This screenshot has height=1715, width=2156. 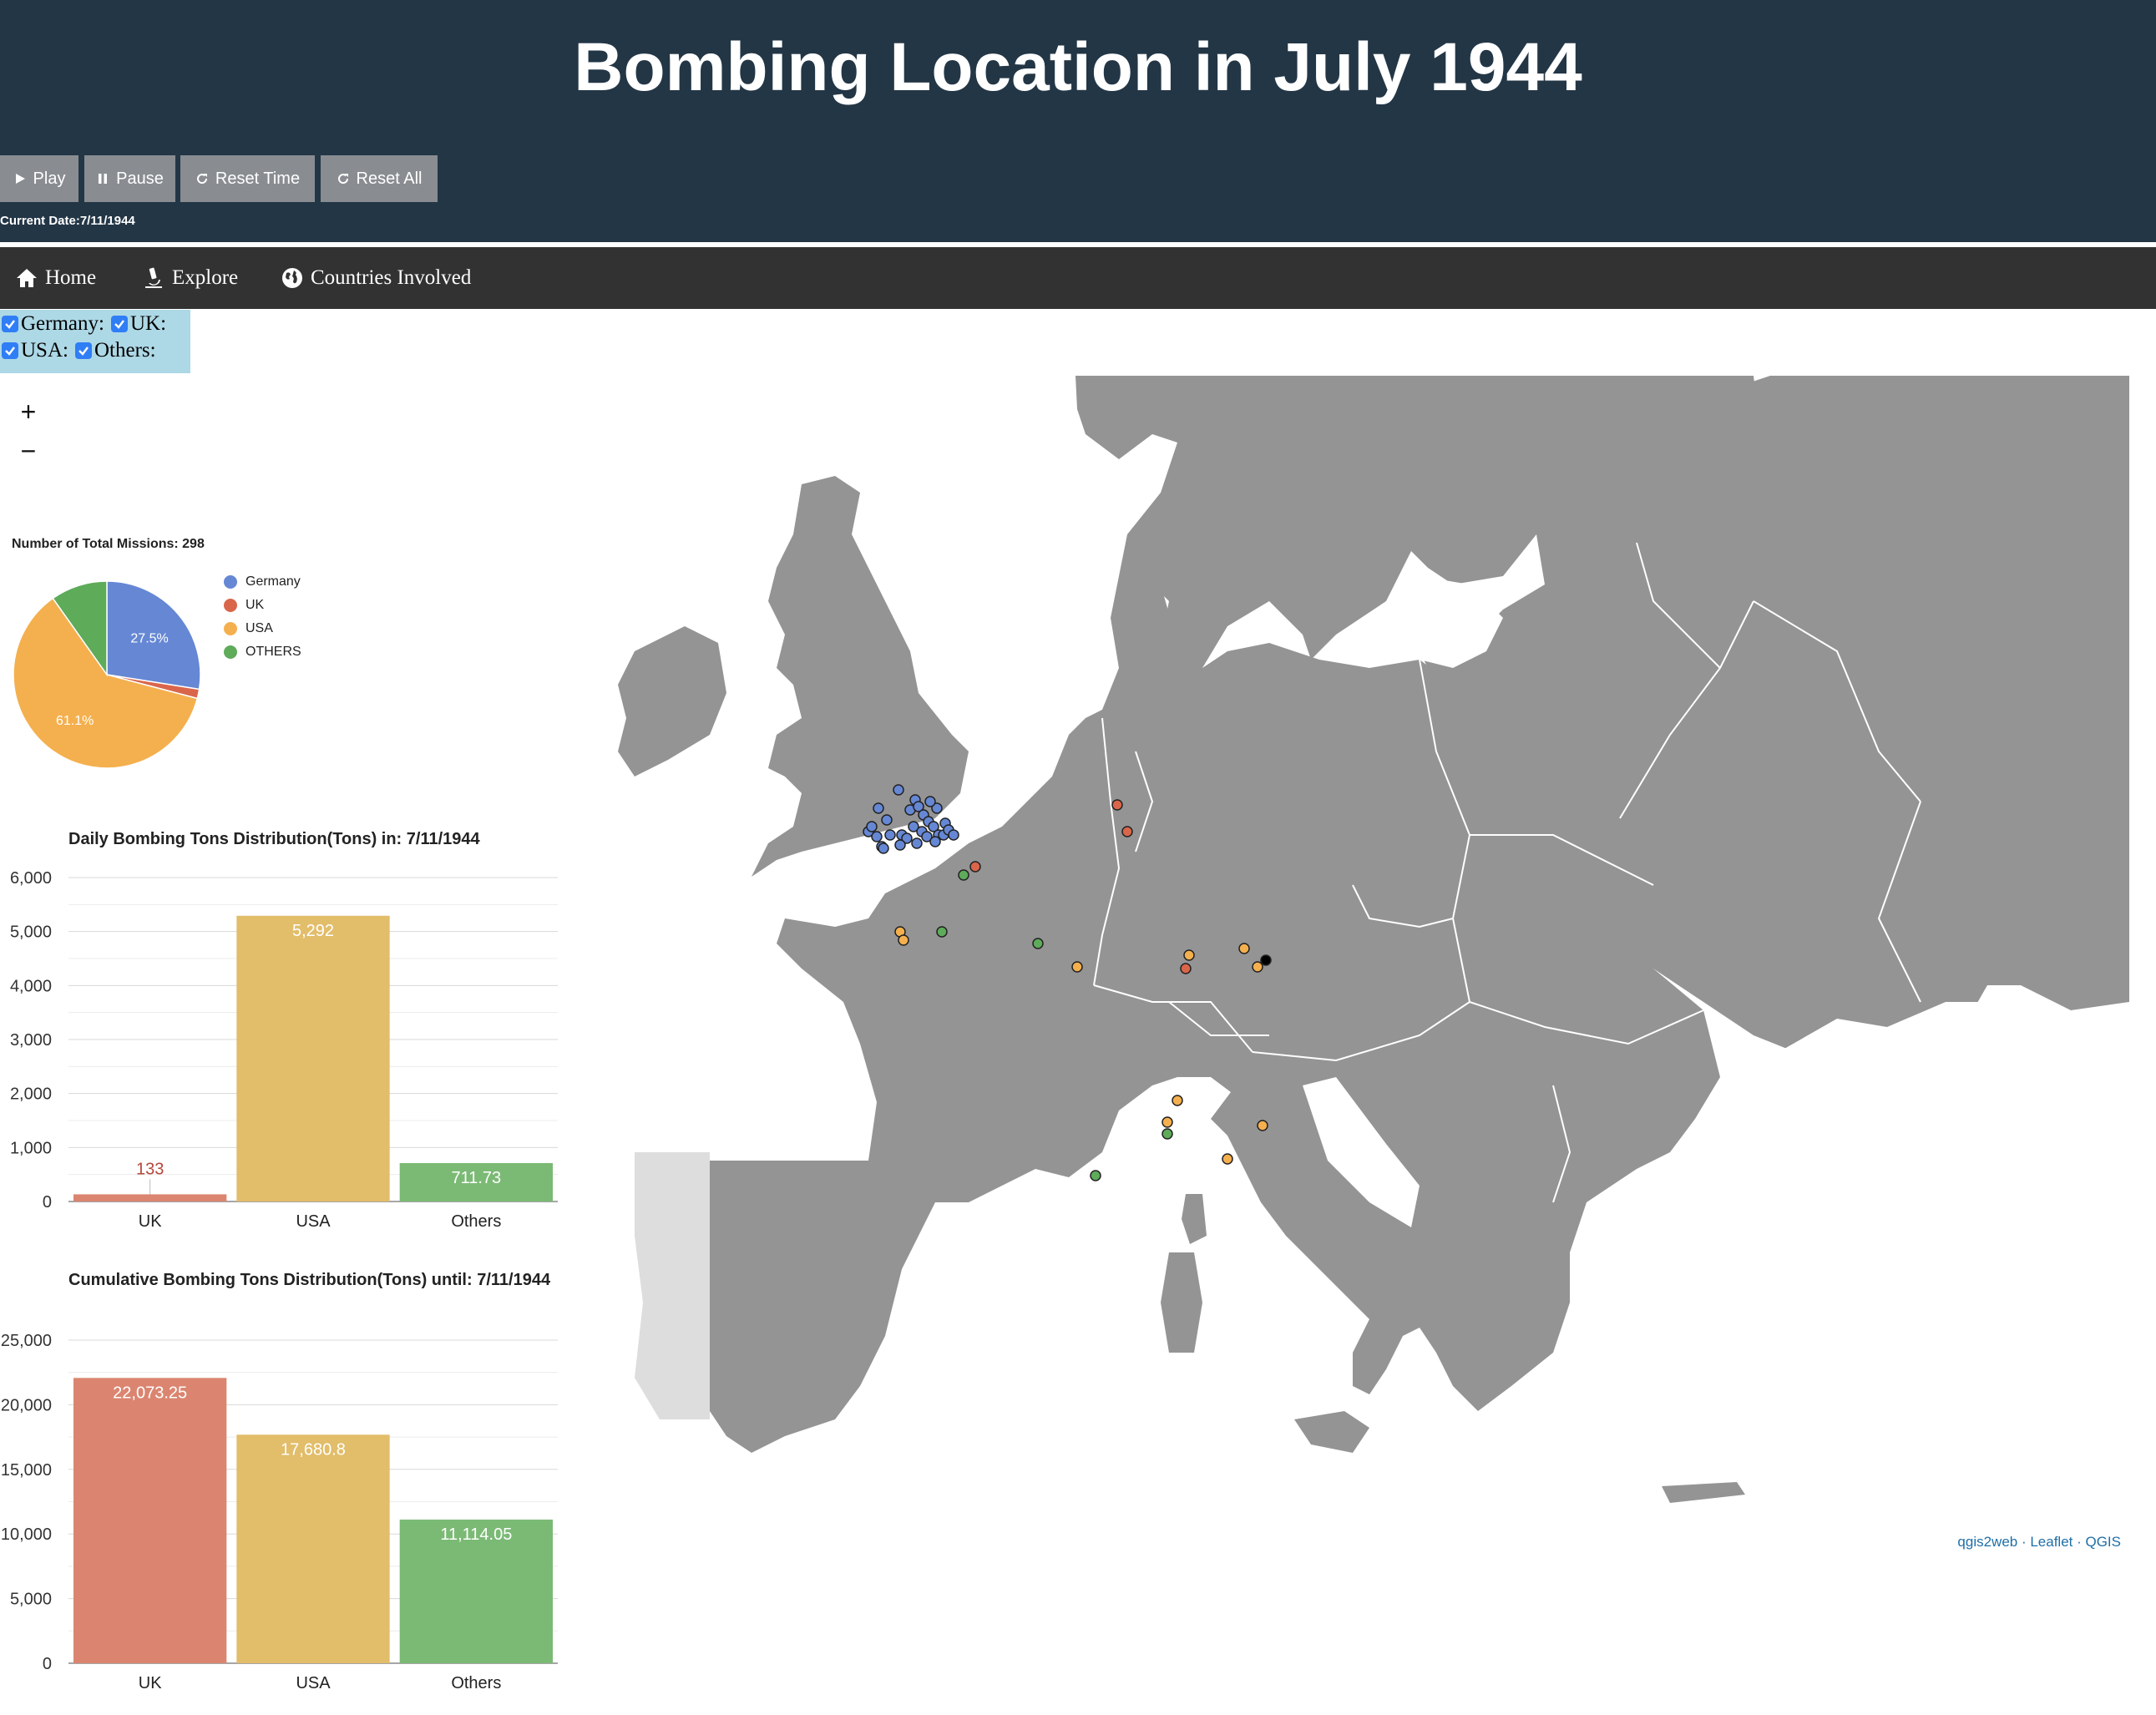 What do you see at coordinates (2039, 1542) in the screenshot?
I see `map-attribution: qgis2web · Leaflet · QGIS` at bounding box center [2039, 1542].